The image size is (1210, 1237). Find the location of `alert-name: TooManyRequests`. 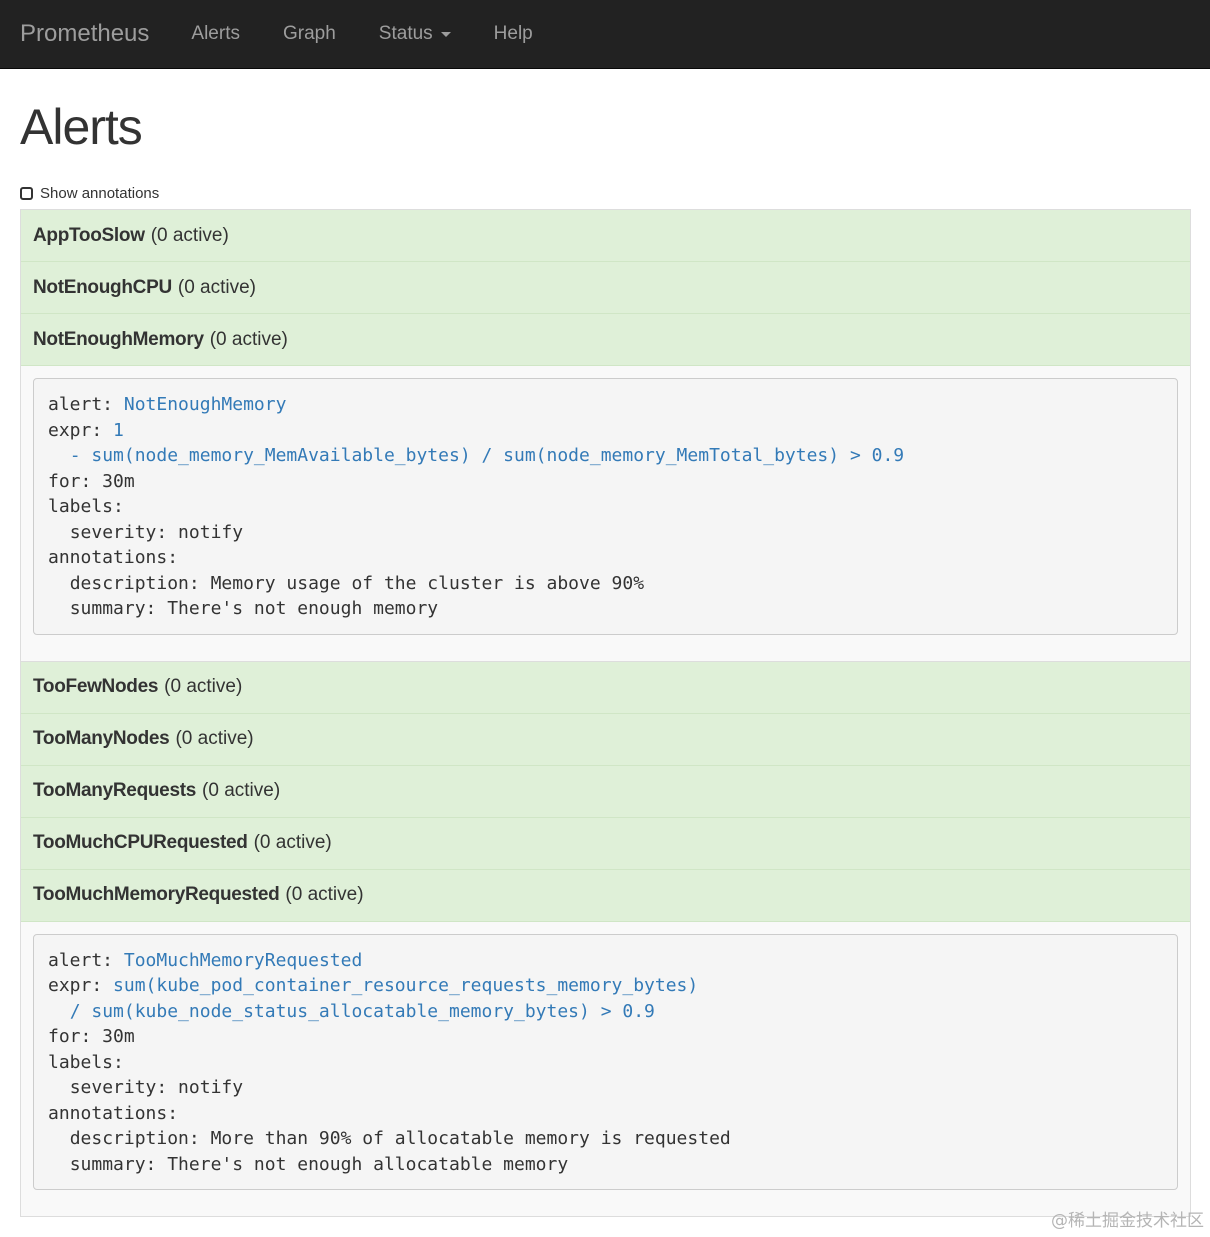

alert-name: TooManyRequests is located at coordinates (115, 790).